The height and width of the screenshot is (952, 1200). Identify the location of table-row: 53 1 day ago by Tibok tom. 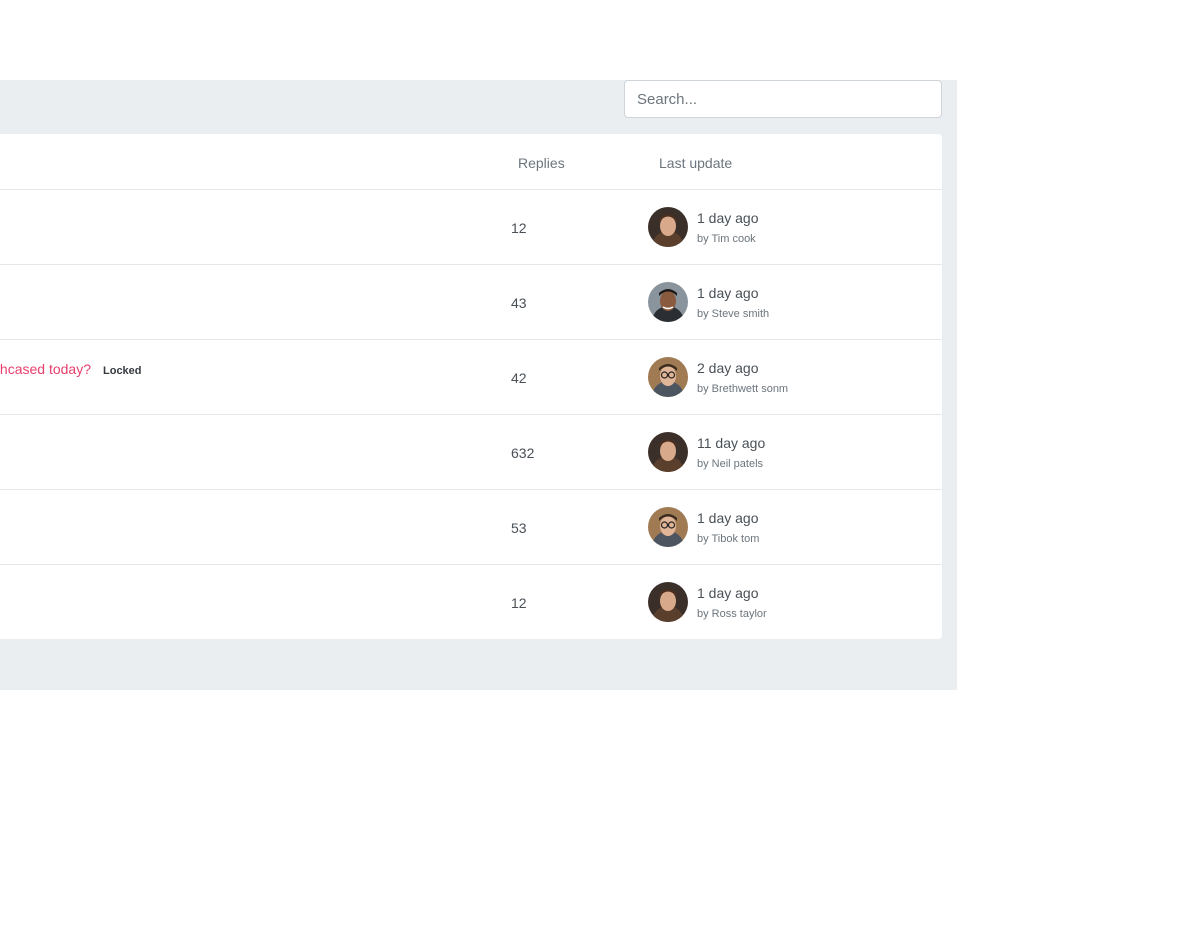
(471, 527).